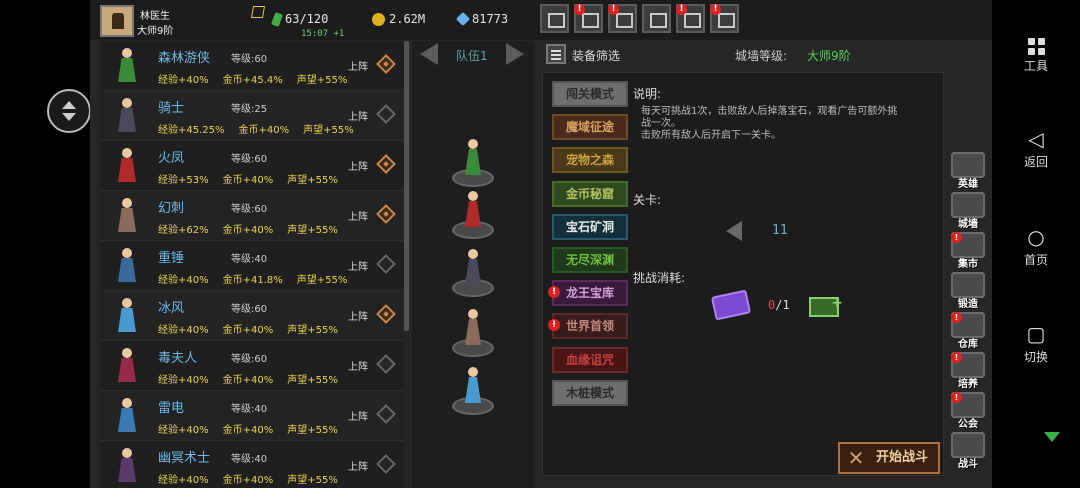 The image size is (1080, 488). What do you see at coordinates (829, 56) in the screenshot?
I see `wall-level-value: 大师9阶` at bounding box center [829, 56].